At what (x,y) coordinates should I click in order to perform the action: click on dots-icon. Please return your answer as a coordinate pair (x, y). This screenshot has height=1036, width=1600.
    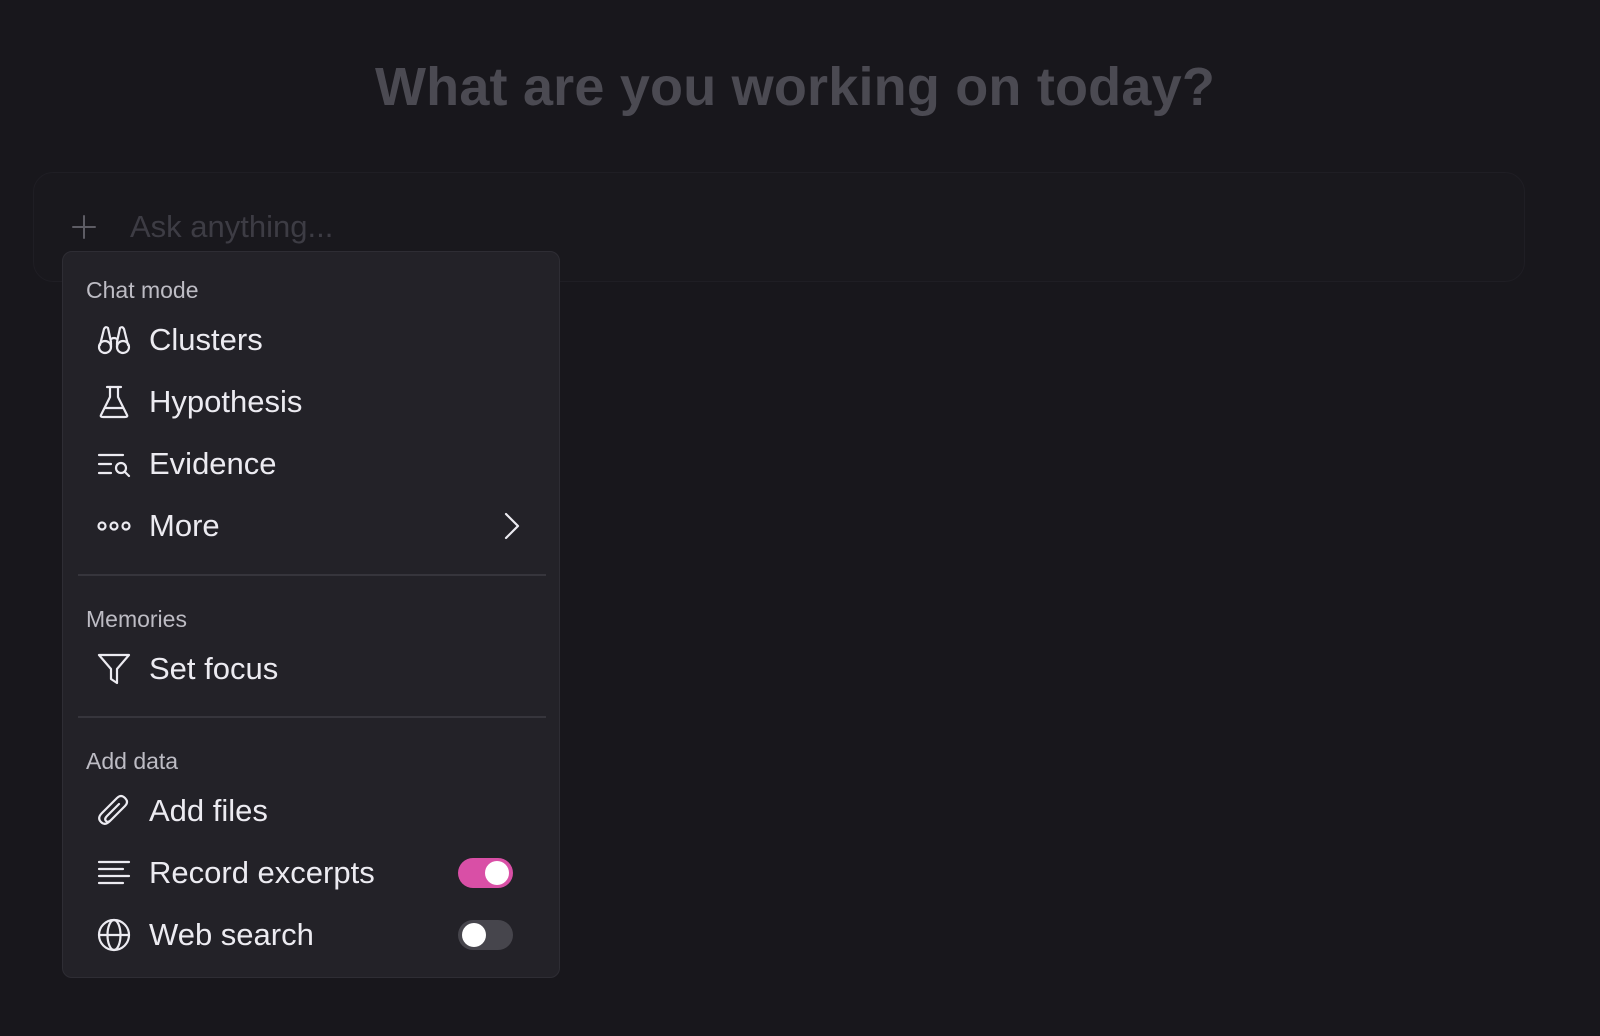
    Looking at the image, I should click on (114, 526).